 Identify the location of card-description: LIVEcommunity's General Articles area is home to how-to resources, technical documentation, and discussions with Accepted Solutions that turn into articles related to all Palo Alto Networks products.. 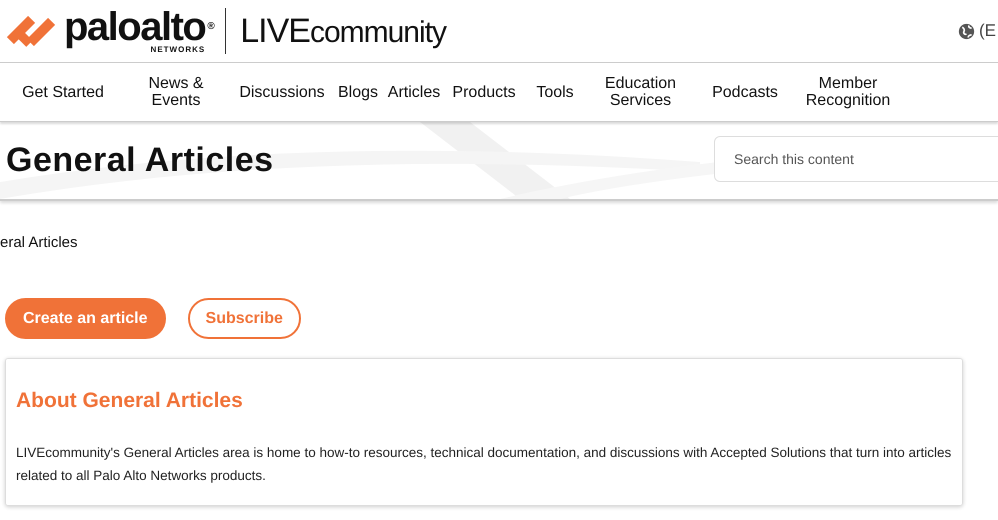
(484, 464).